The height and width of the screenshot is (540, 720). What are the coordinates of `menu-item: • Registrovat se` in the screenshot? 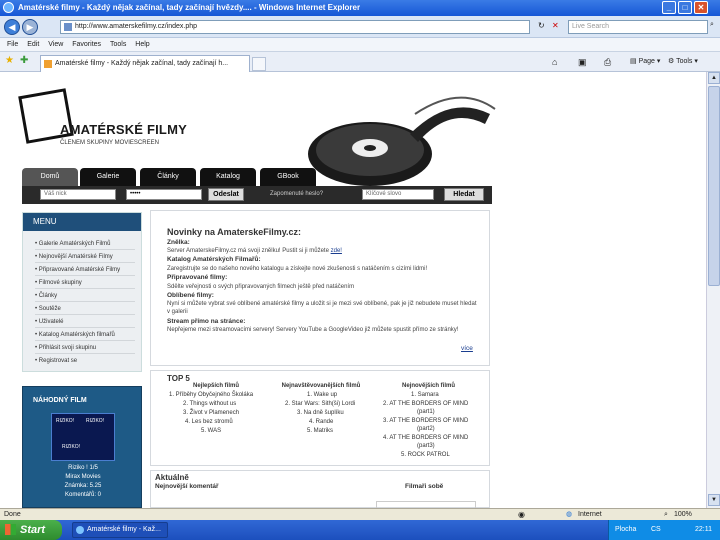 It's located at (85, 361).